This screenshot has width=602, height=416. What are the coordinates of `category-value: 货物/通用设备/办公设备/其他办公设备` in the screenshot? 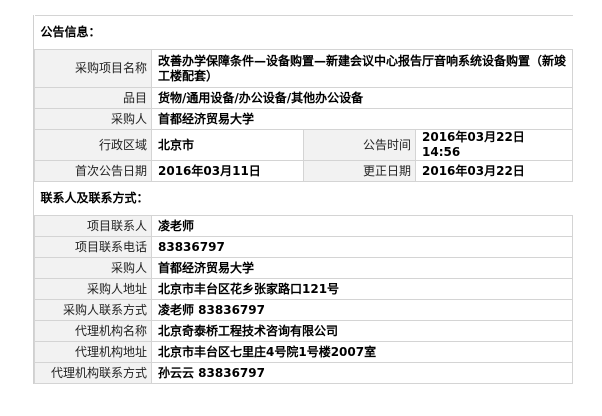 It's located at (362, 98).